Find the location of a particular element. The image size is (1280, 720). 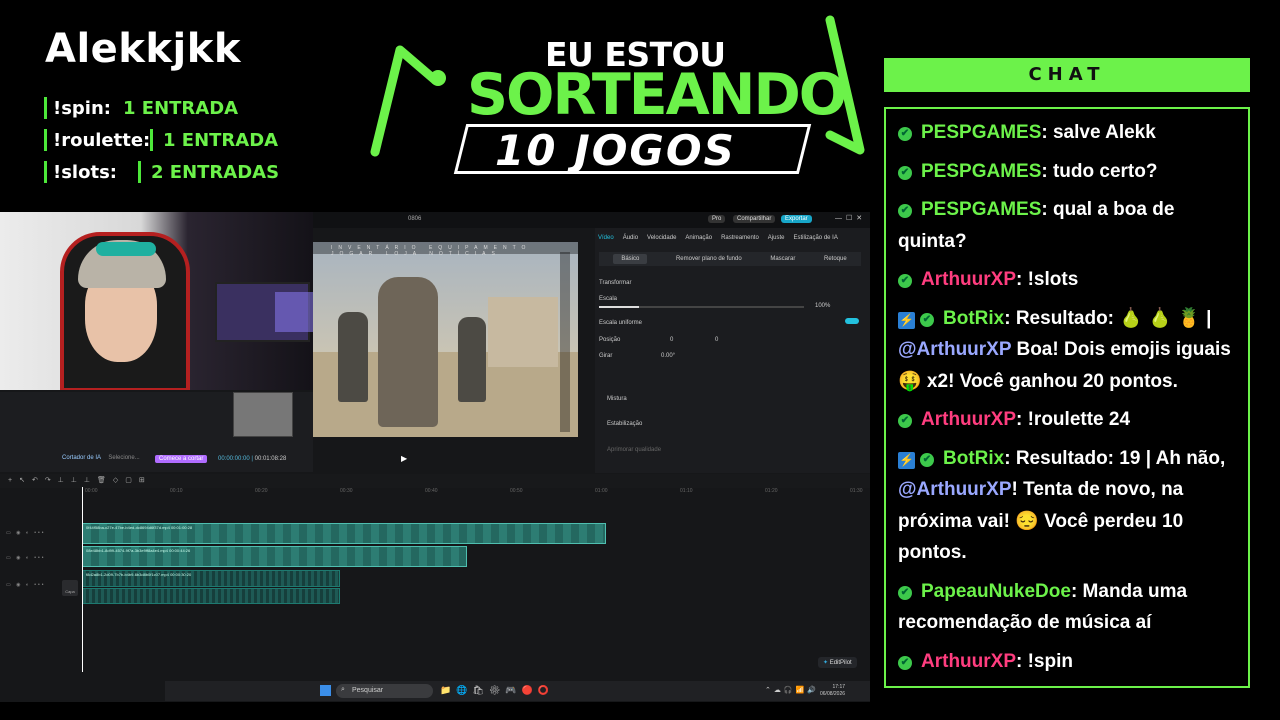

scene-soldier is located at coordinates (472, 359).